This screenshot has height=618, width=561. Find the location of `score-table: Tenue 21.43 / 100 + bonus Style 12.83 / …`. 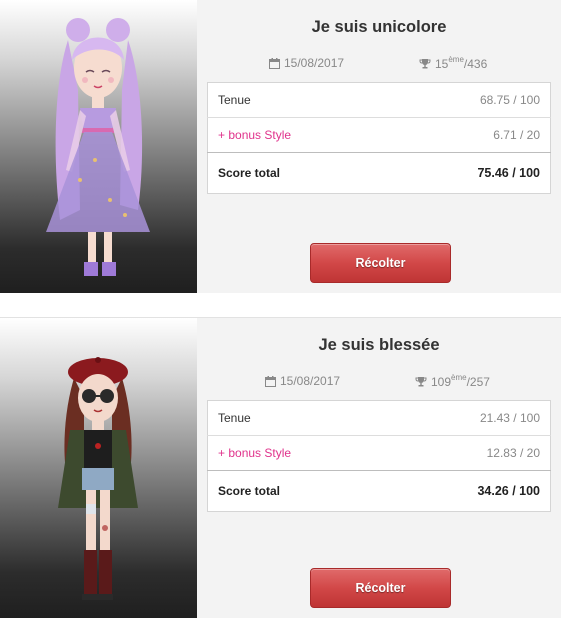

score-table: Tenue 21.43 / 100 + bonus Style 12.83 / … is located at coordinates (379, 456).